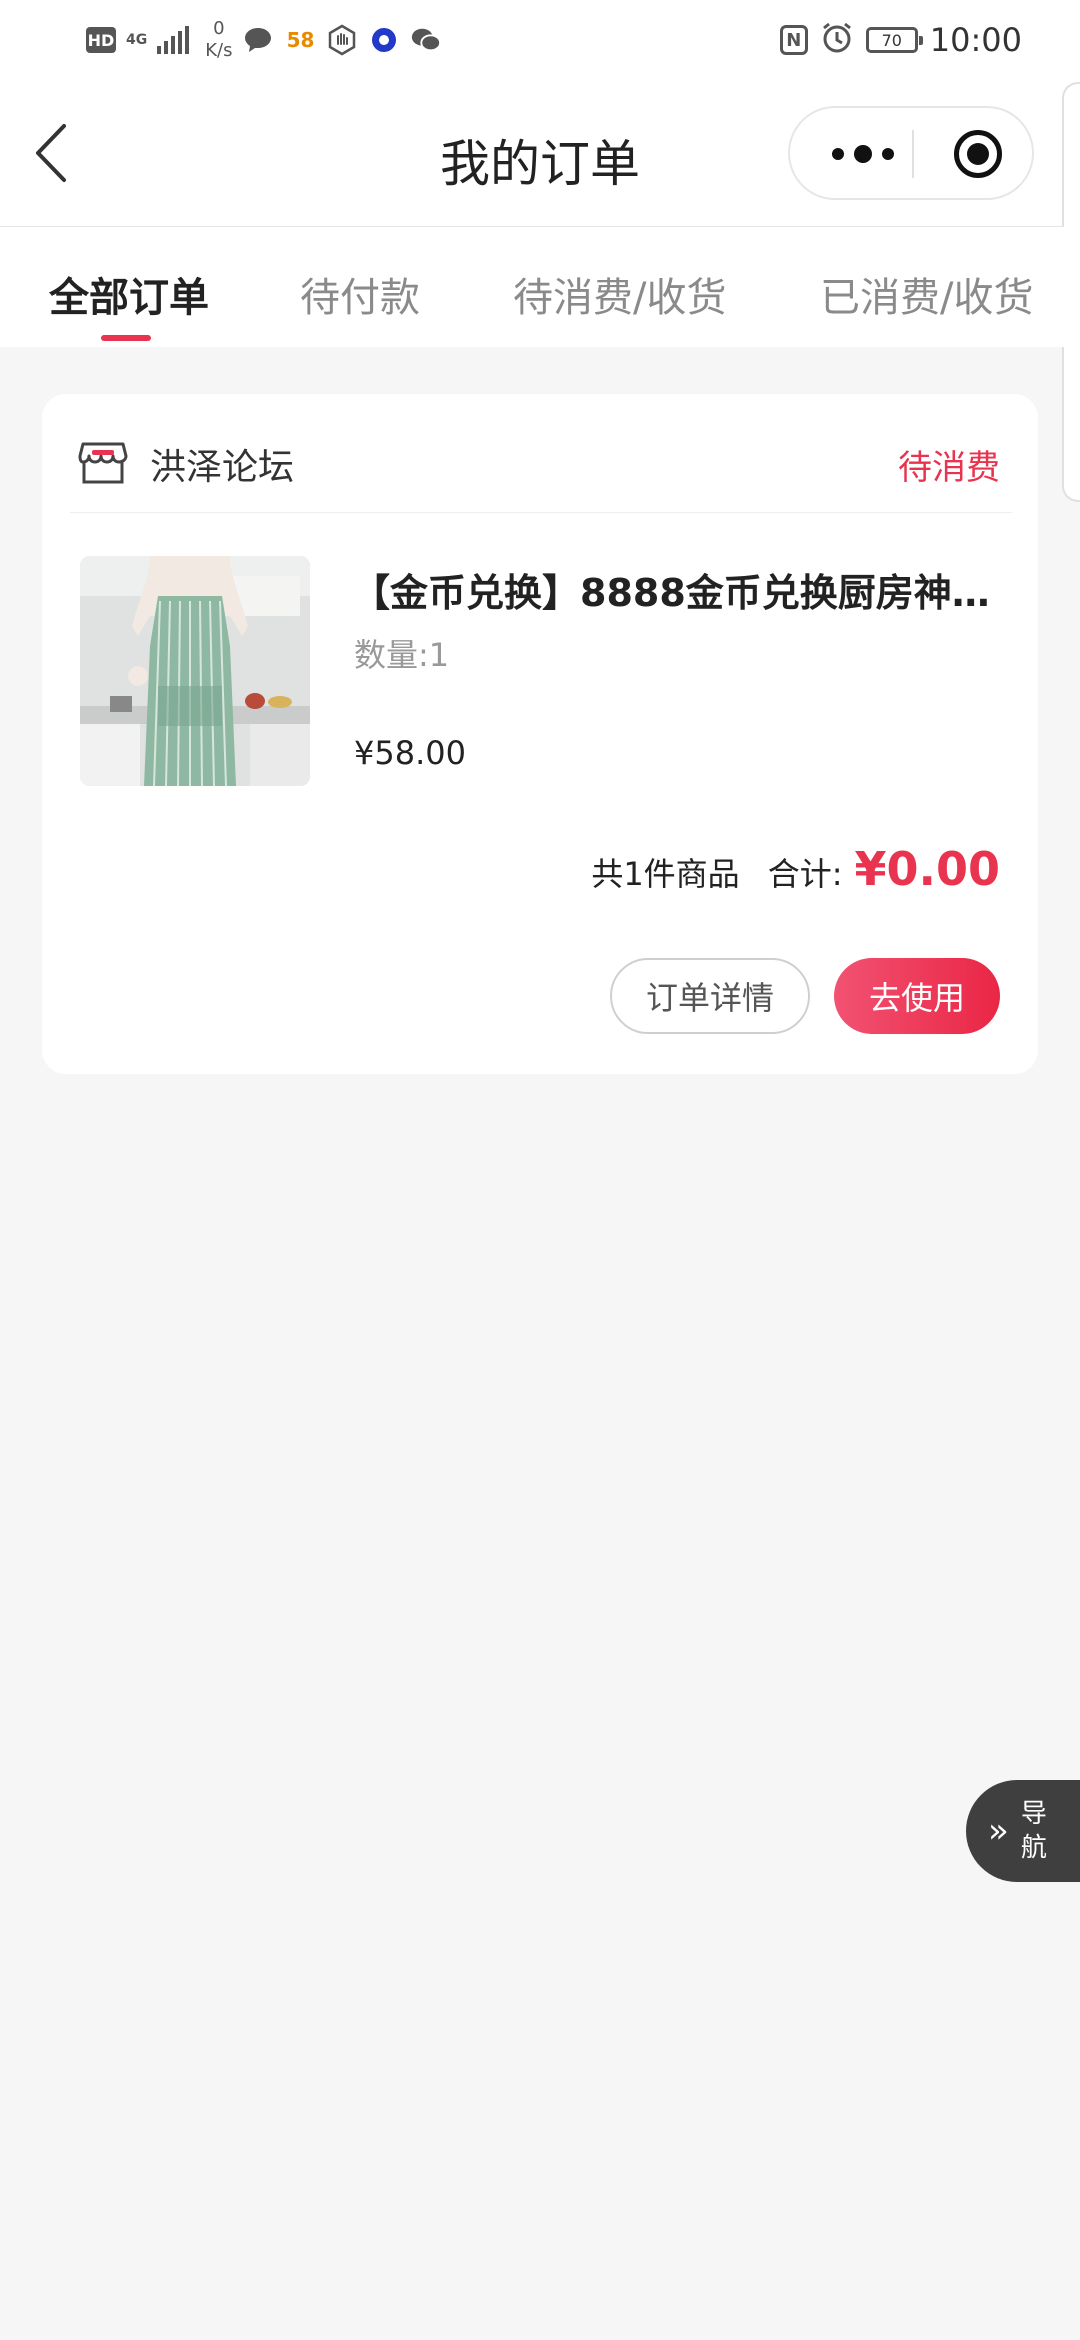 This screenshot has width=1080, height=2340. I want to click on product-price: ¥58.00, so click(410, 753).